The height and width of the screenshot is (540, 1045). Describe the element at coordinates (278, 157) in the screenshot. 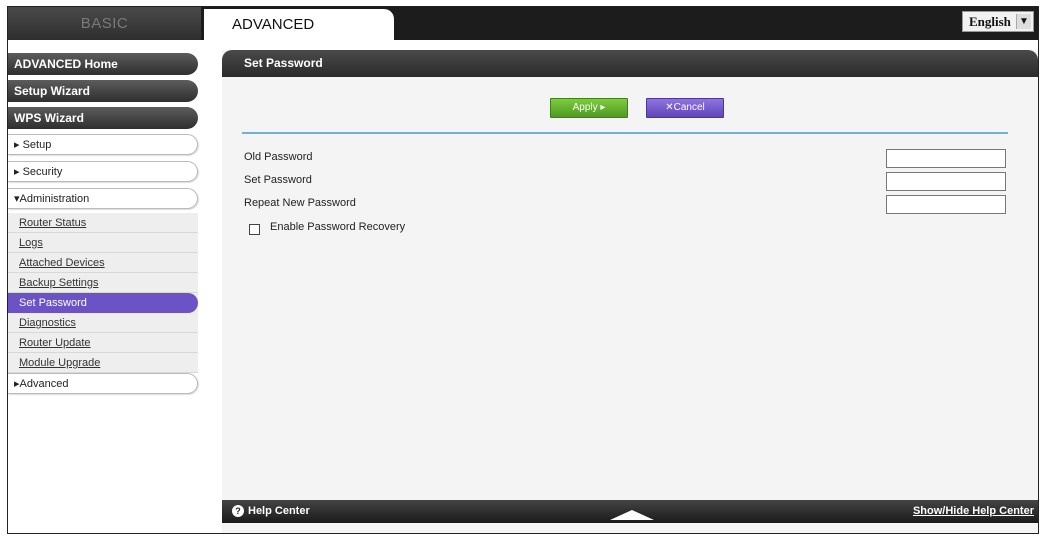

I see `old-password-label: Old Password` at that location.